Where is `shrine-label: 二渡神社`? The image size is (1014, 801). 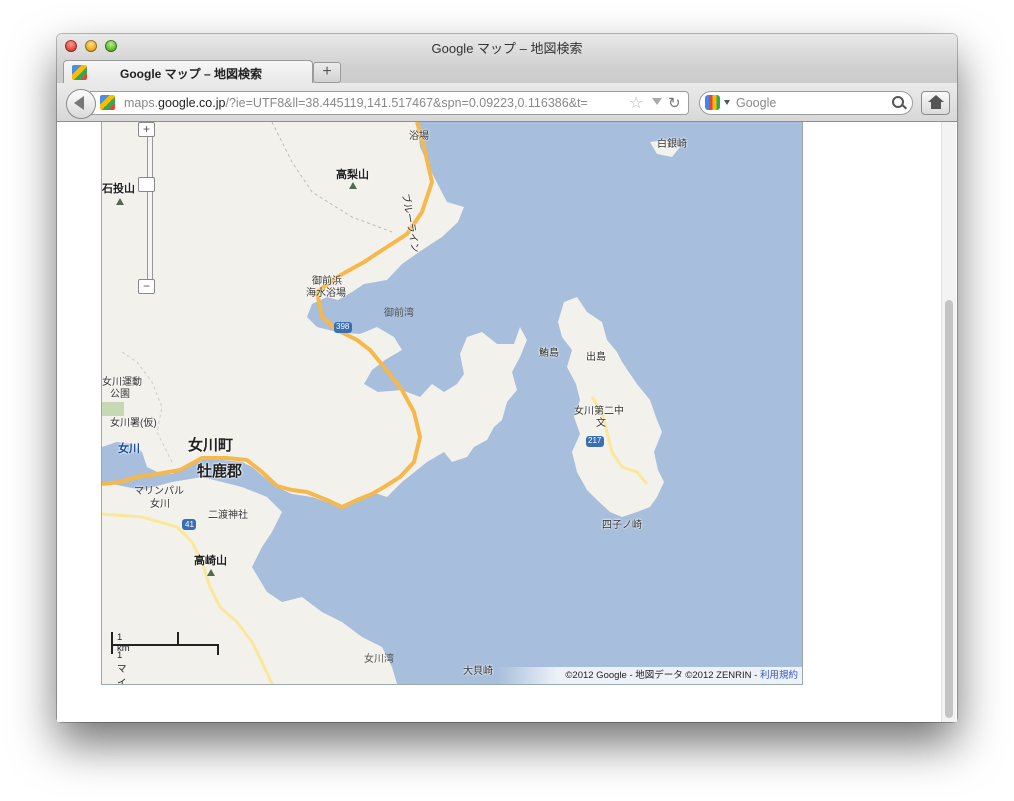 shrine-label: 二渡神社 is located at coordinates (228, 515).